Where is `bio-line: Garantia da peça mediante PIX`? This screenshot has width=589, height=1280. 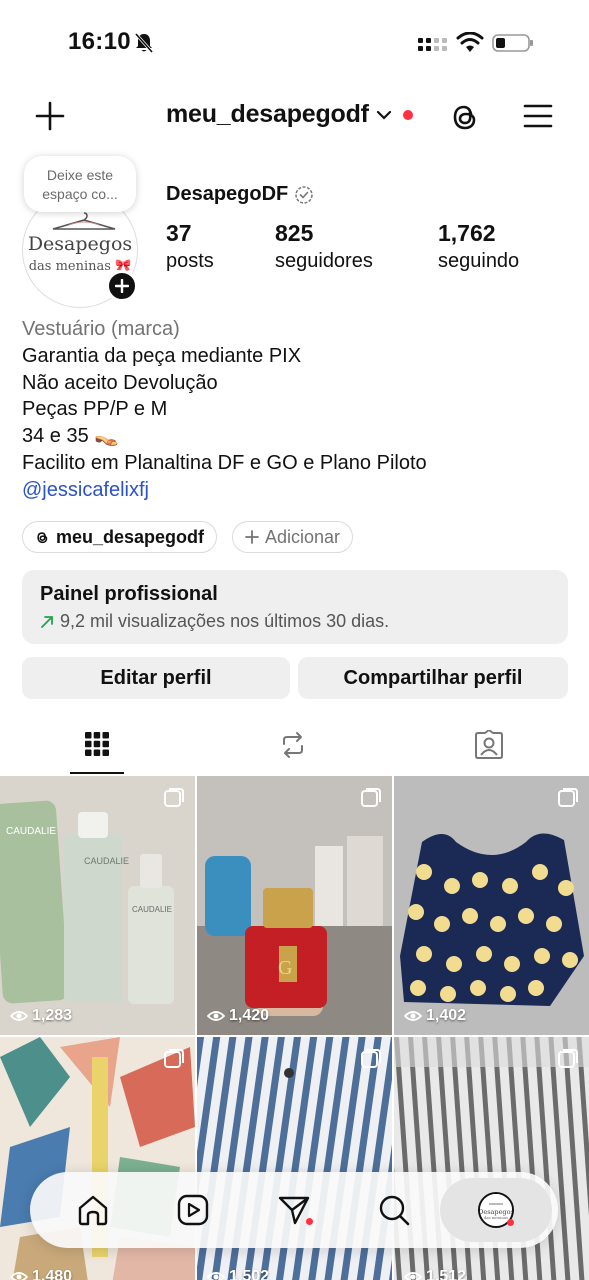
bio-line: Garantia da peça mediante PIX is located at coordinates (162, 355).